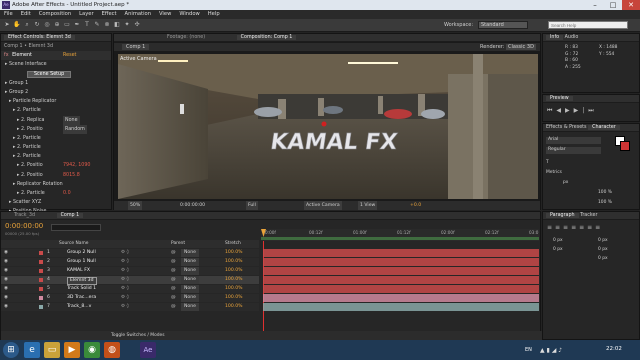 The height and width of the screenshot is (360, 640). What do you see at coordinates (130, 271) in the screenshot?
I see `timeline-layer-row: ◉ 3 KAMAL FX ⚙ ◊ @ None 100.0%` at bounding box center [130, 271].